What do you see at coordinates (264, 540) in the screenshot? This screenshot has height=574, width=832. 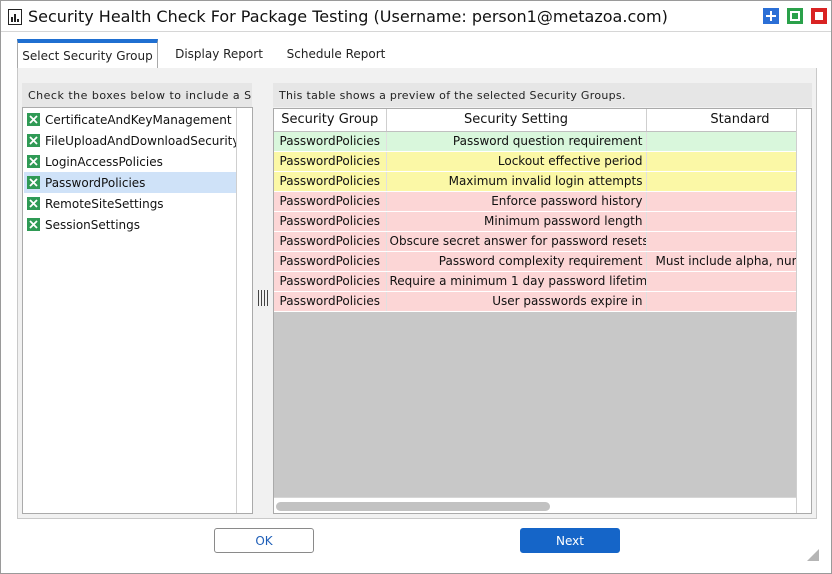 I see `ok-button: OK` at bounding box center [264, 540].